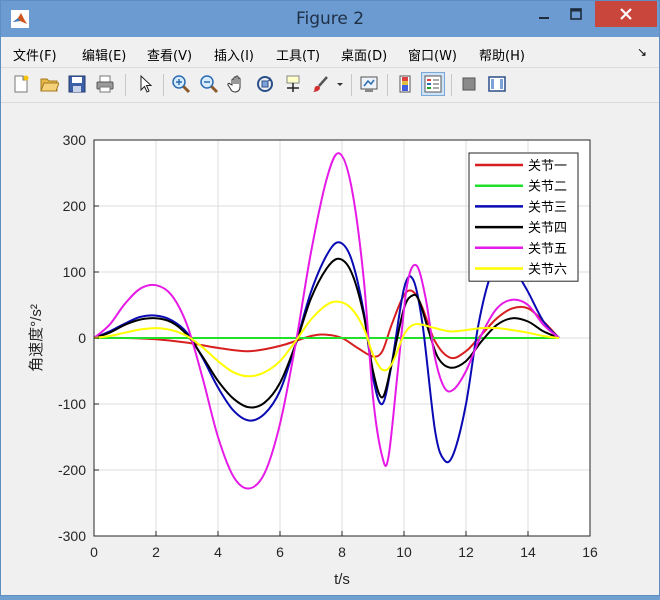  What do you see at coordinates (218, 552) in the screenshot?
I see `x-tick-label: 4` at bounding box center [218, 552].